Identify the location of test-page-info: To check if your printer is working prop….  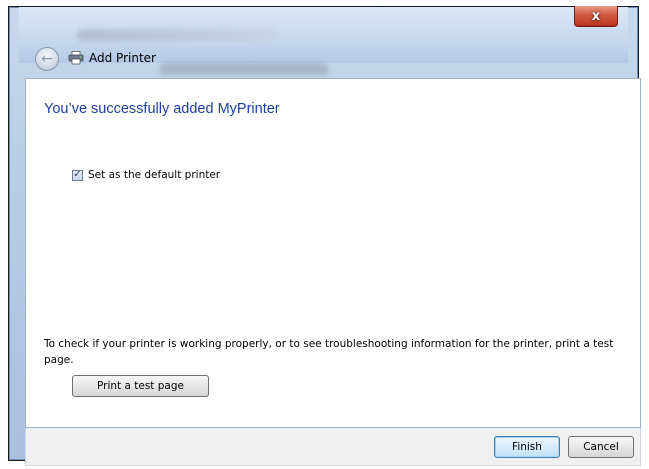
(329, 352).